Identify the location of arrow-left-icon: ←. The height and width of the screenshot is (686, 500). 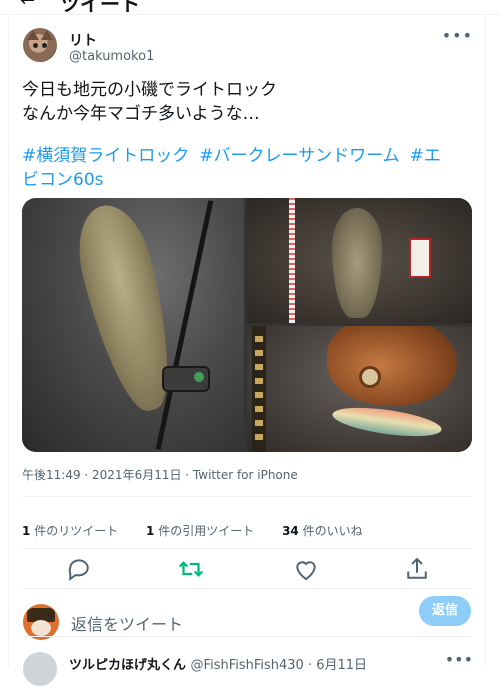
(27, 5).